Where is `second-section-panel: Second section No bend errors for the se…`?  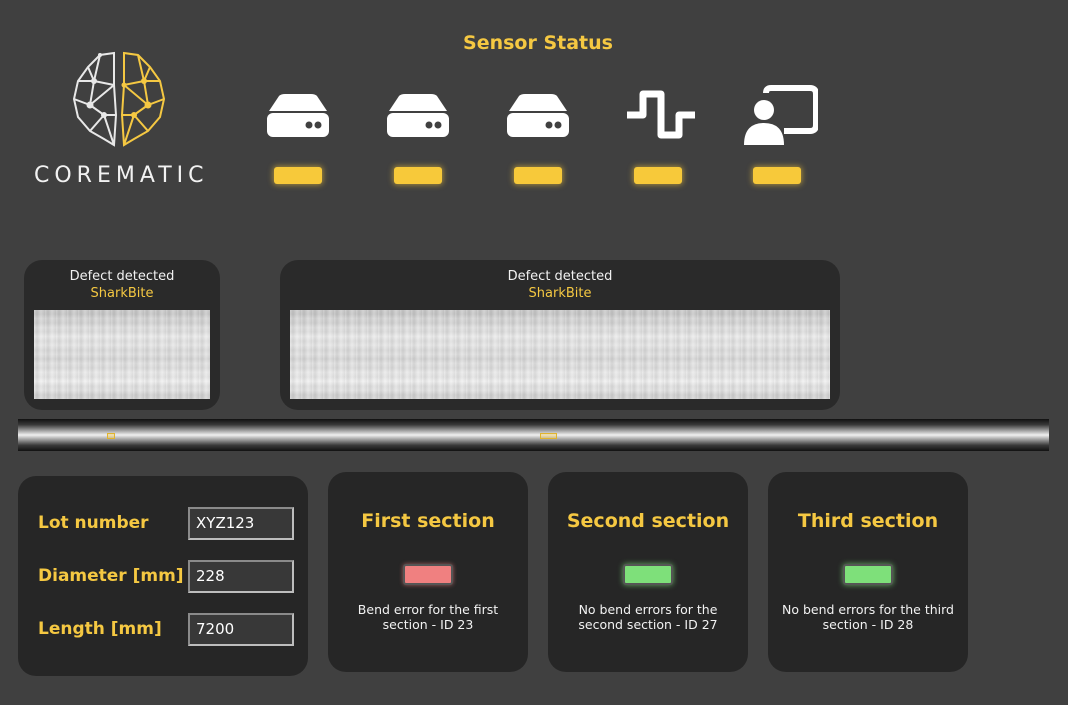
second-section-panel: Second section No bend errors for the se… is located at coordinates (648, 572).